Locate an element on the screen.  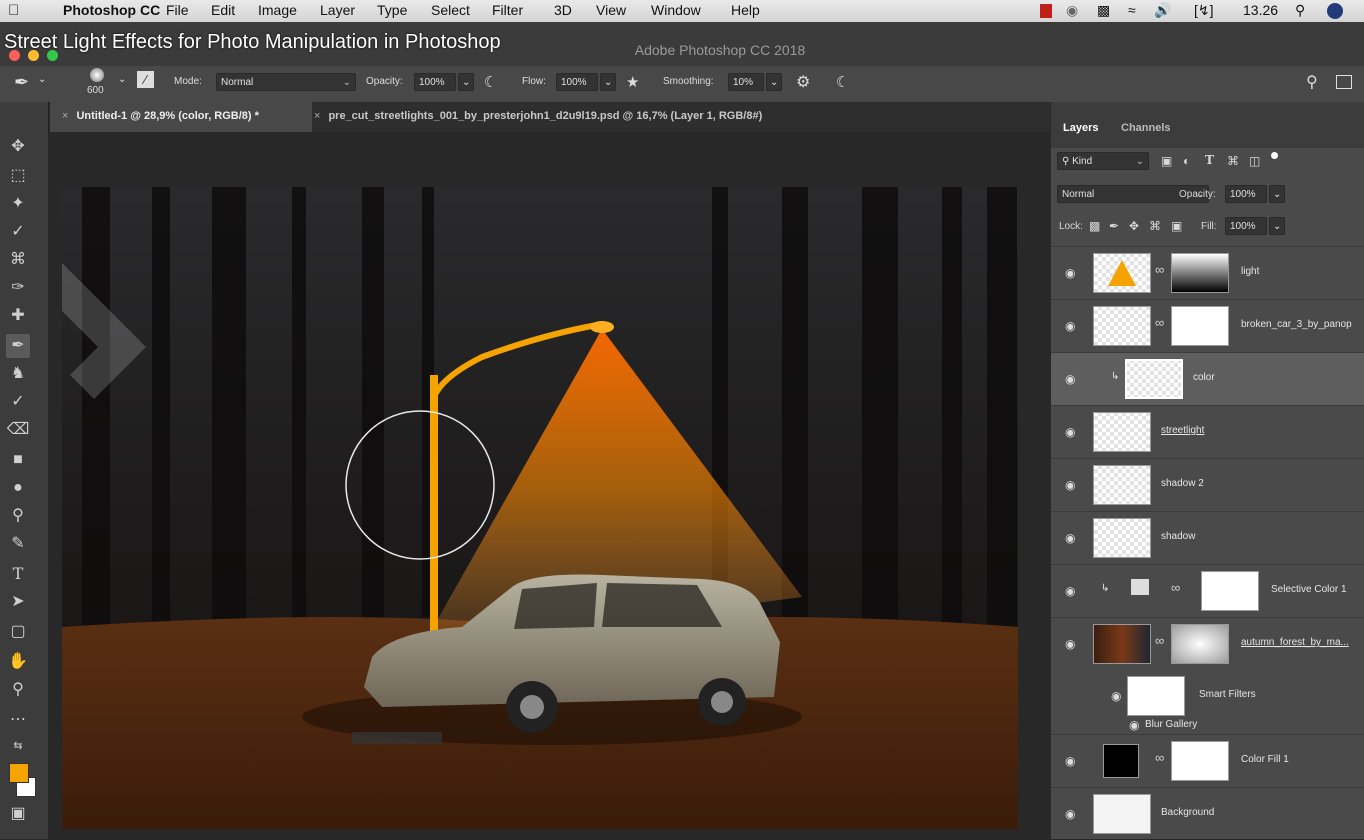
screen-icon: ▩ is located at coordinates (1103, 10).